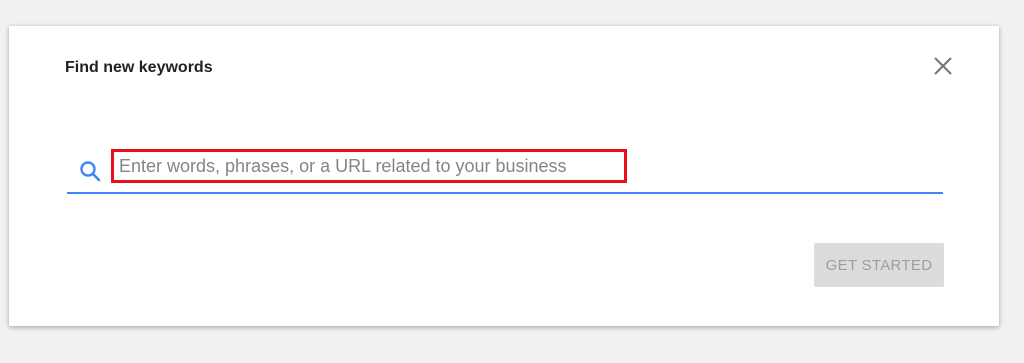 This screenshot has height=363, width=1024. I want to click on search-icon, so click(90, 171).